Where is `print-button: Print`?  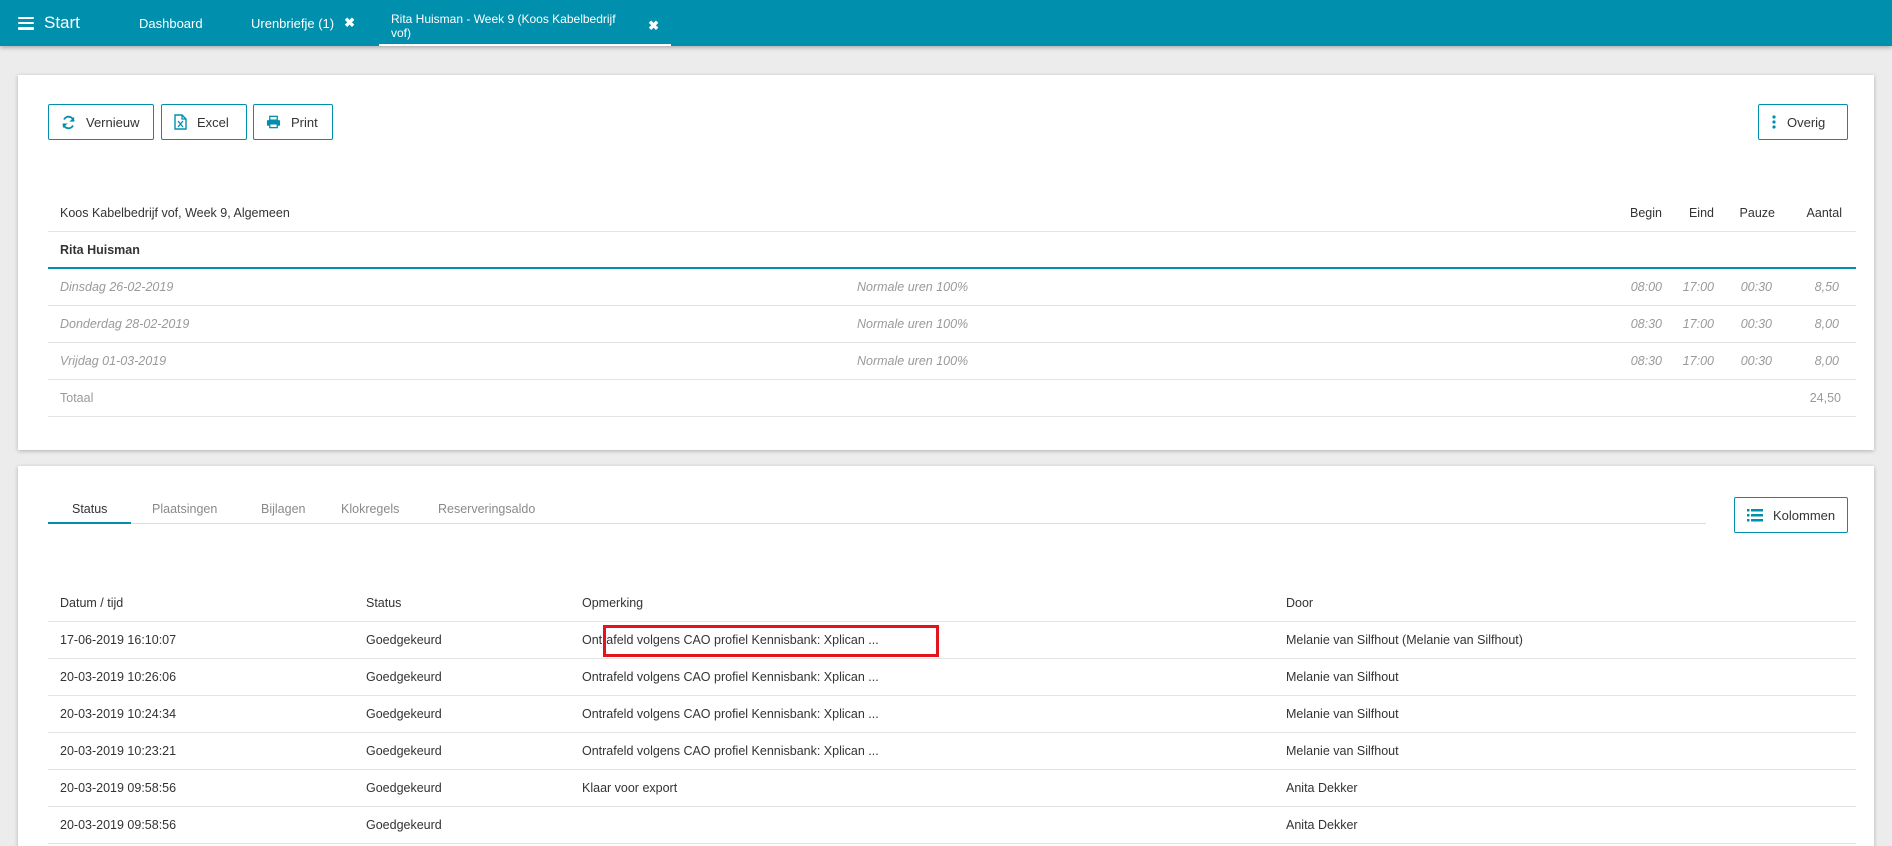
print-button: Print is located at coordinates (293, 122).